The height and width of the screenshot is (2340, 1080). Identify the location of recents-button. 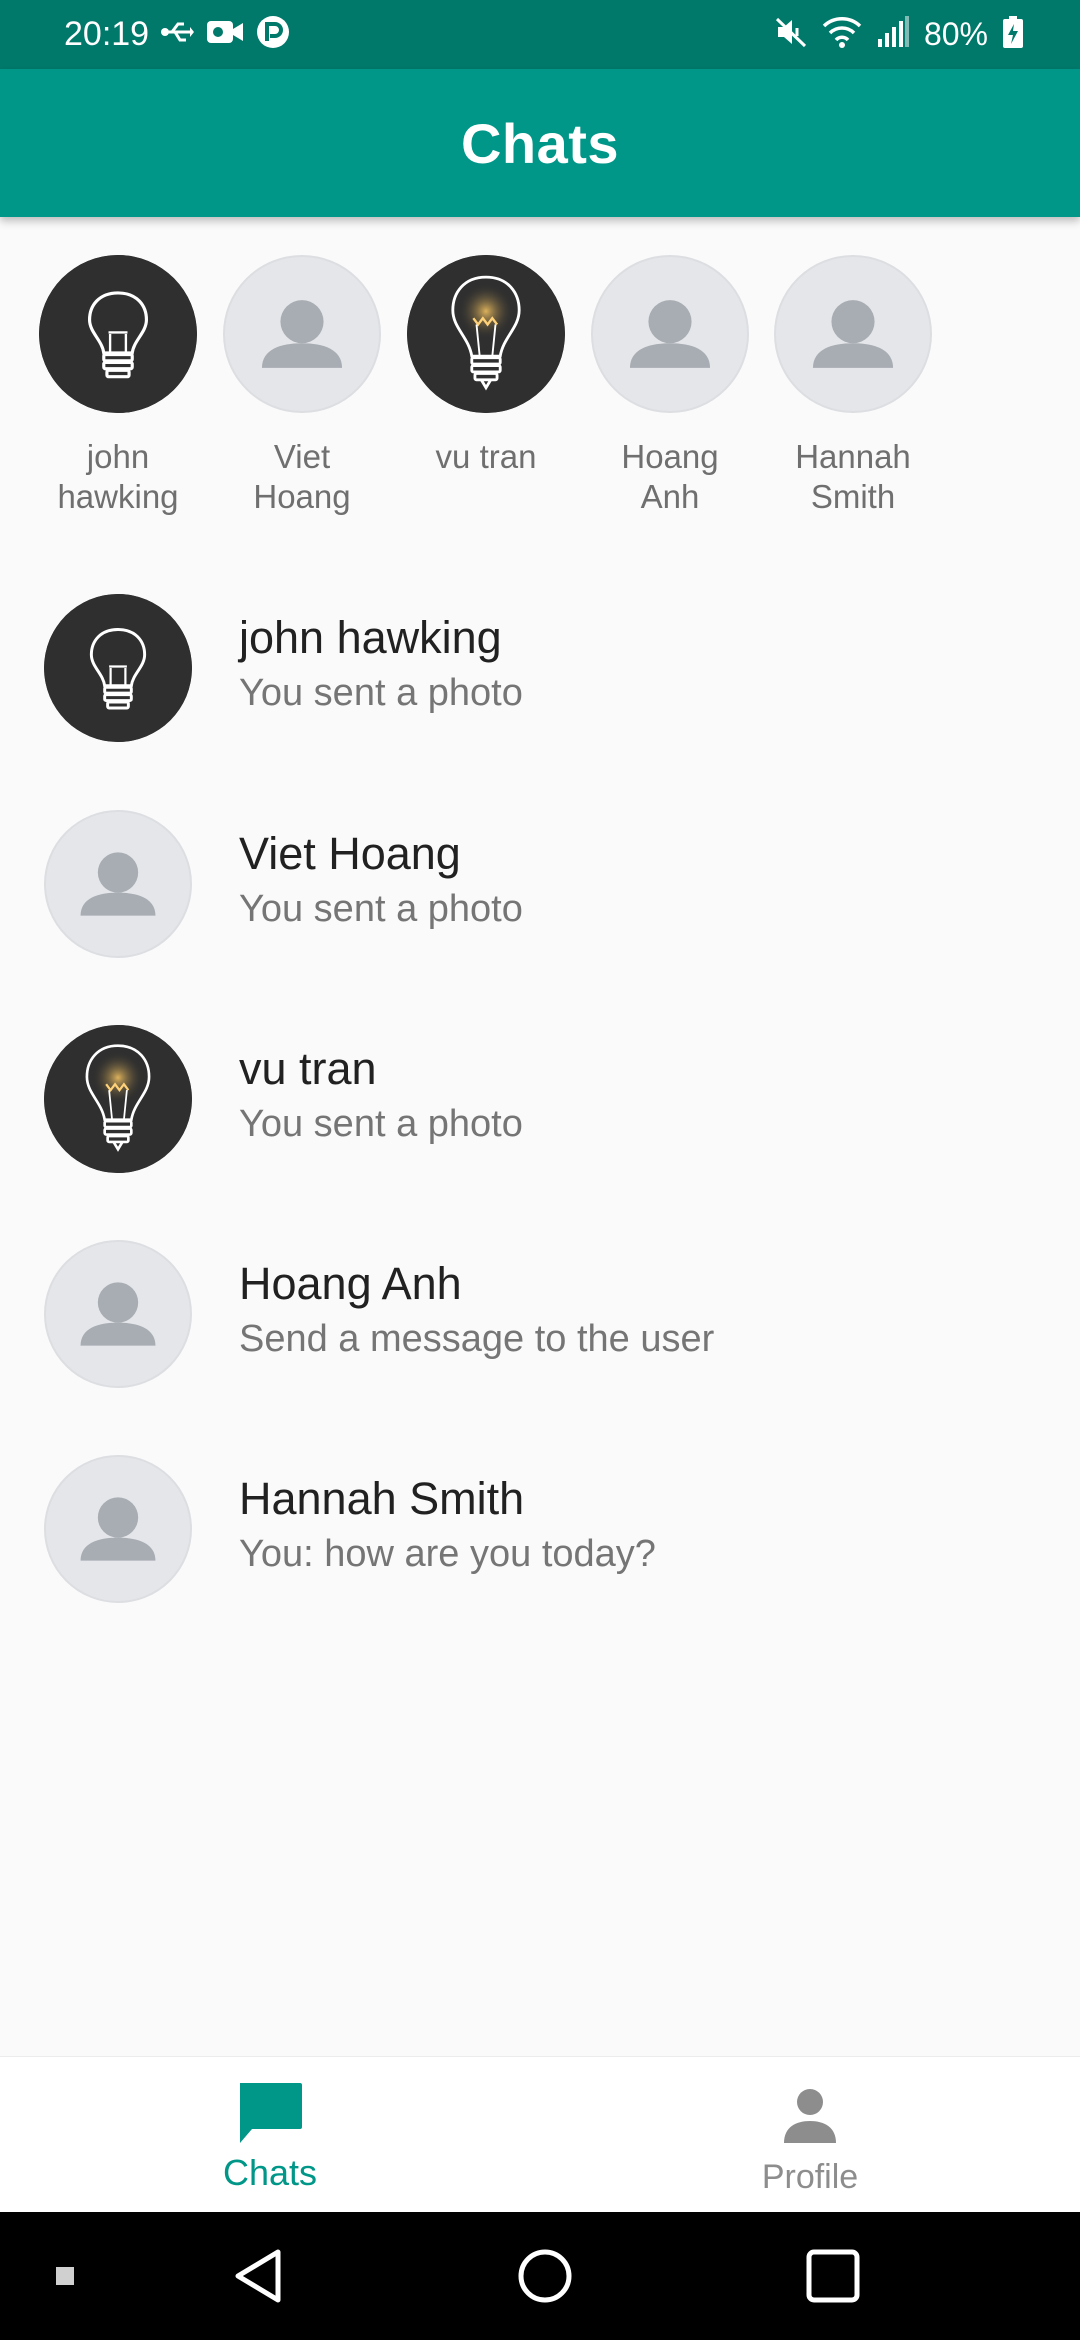
(833, 2276).